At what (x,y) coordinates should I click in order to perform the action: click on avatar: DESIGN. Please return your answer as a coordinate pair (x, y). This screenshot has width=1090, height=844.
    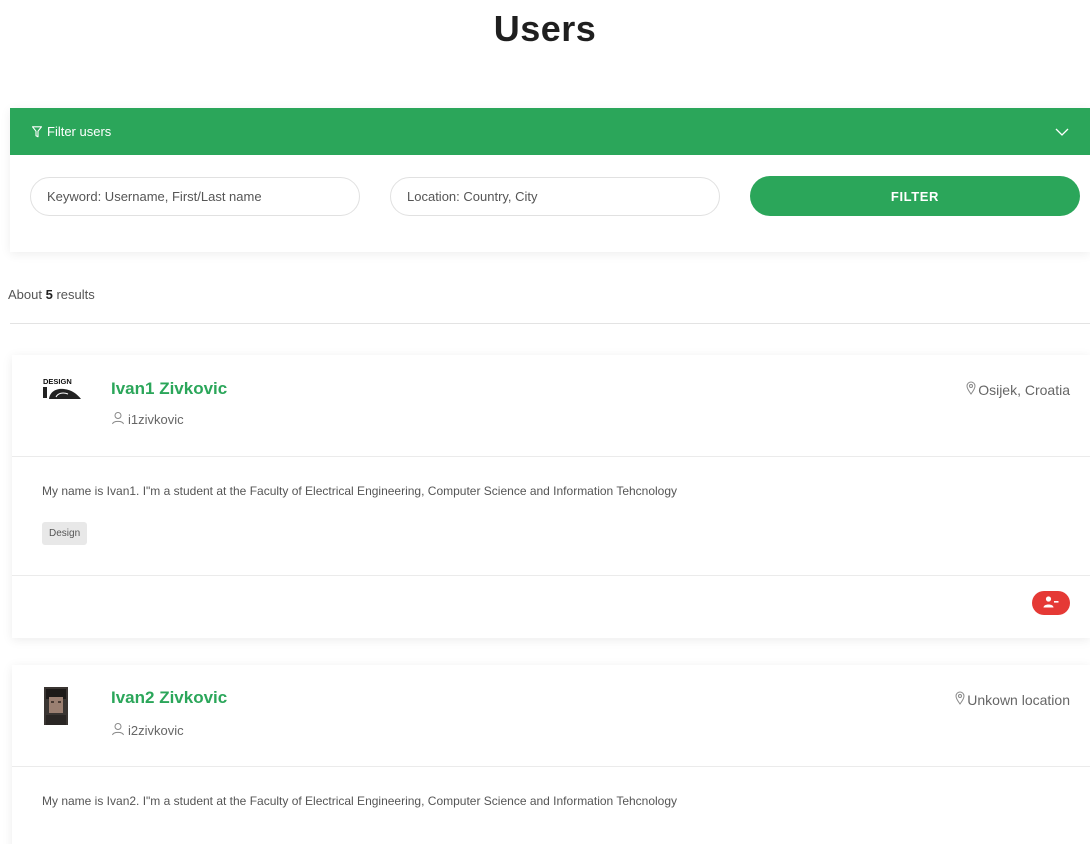
    Looking at the image, I should click on (62, 395).